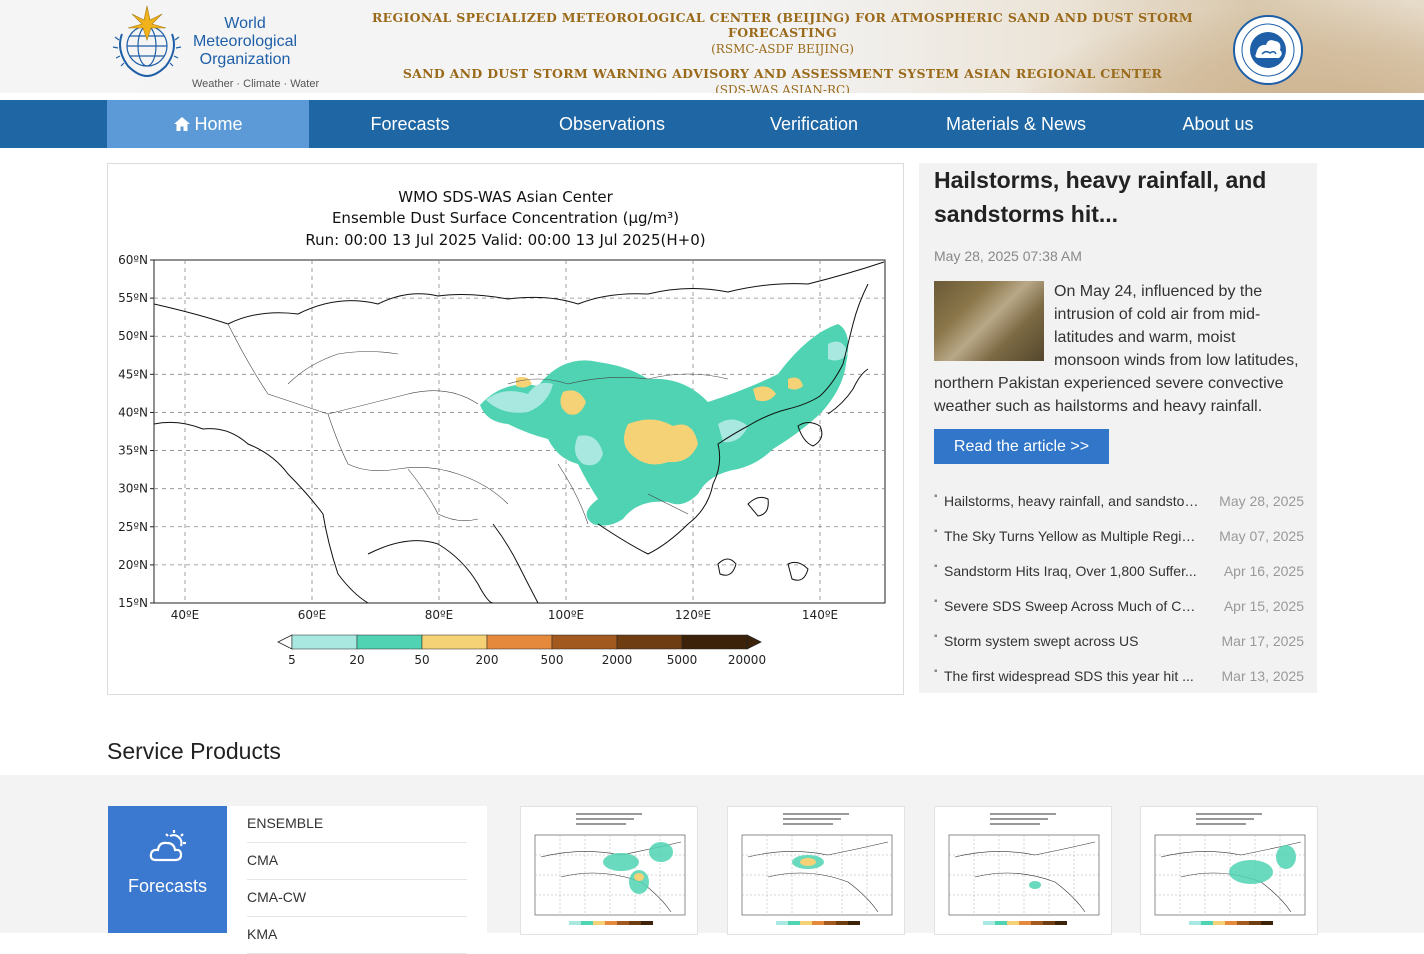 The width and height of the screenshot is (1424, 954). Describe the element at coordinates (133, 565) in the screenshot. I see `lat-tick-label: 20ºN` at that location.